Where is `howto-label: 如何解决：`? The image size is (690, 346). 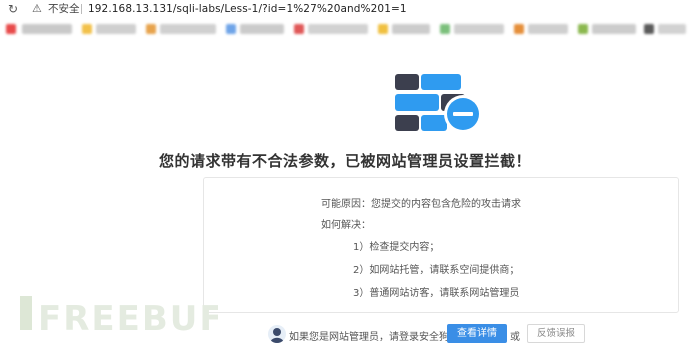
howto-label: 如何解决： is located at coordinates (346, 225).